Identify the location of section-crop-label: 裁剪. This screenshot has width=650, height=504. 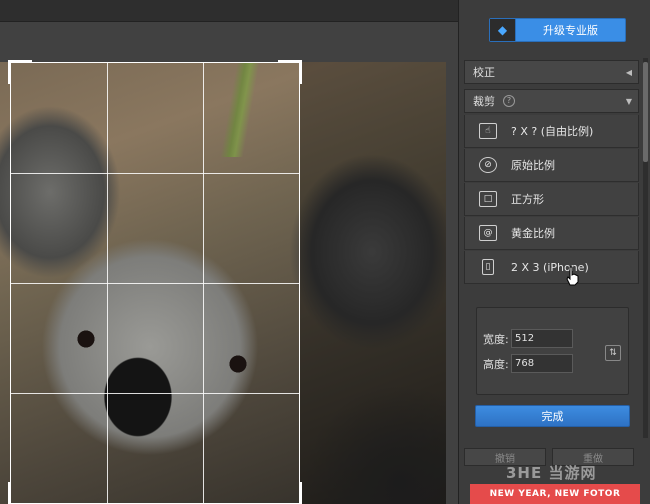
(484, 101).